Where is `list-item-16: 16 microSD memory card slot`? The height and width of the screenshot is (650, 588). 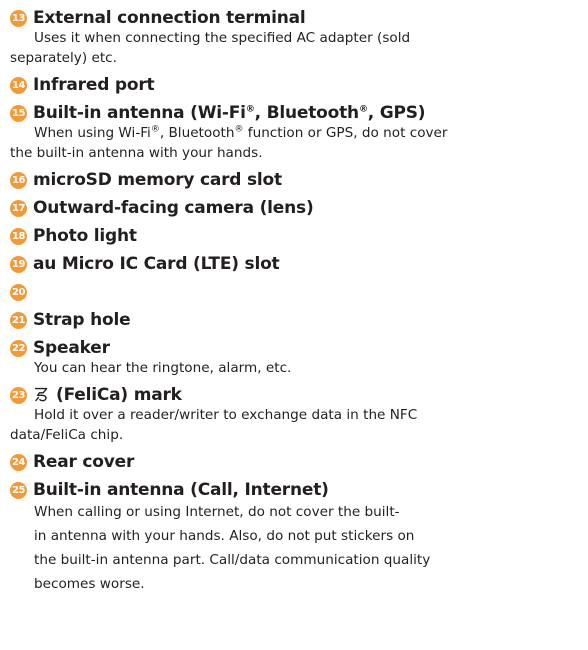 list-item-16: 16 microSD memory card slot is located at coordinates (296, 180).